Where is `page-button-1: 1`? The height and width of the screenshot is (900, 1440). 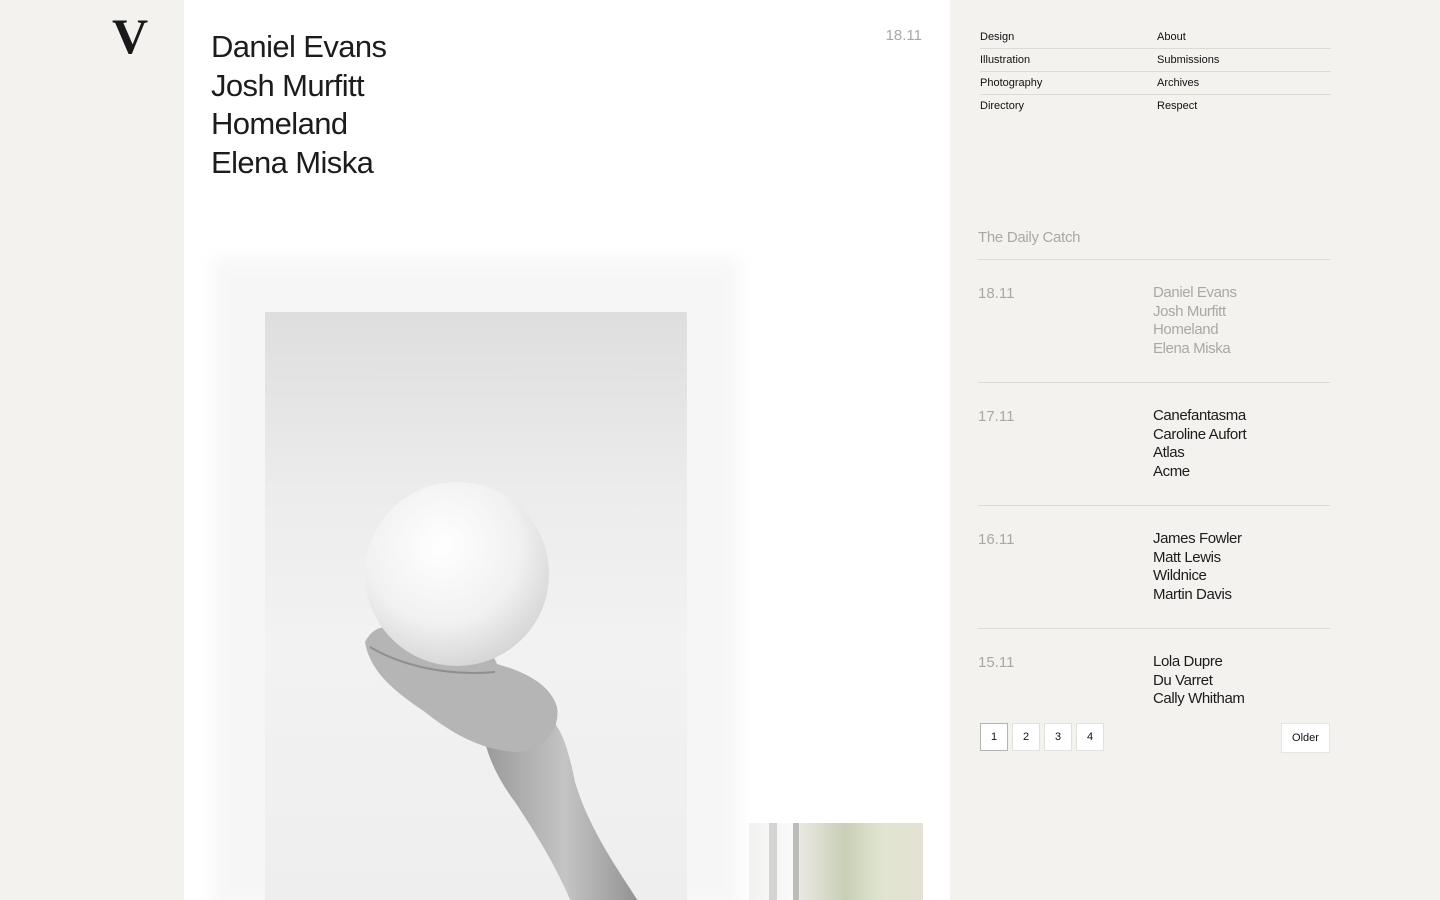
page-button-1: 1 is located at coordinates (994, 737).